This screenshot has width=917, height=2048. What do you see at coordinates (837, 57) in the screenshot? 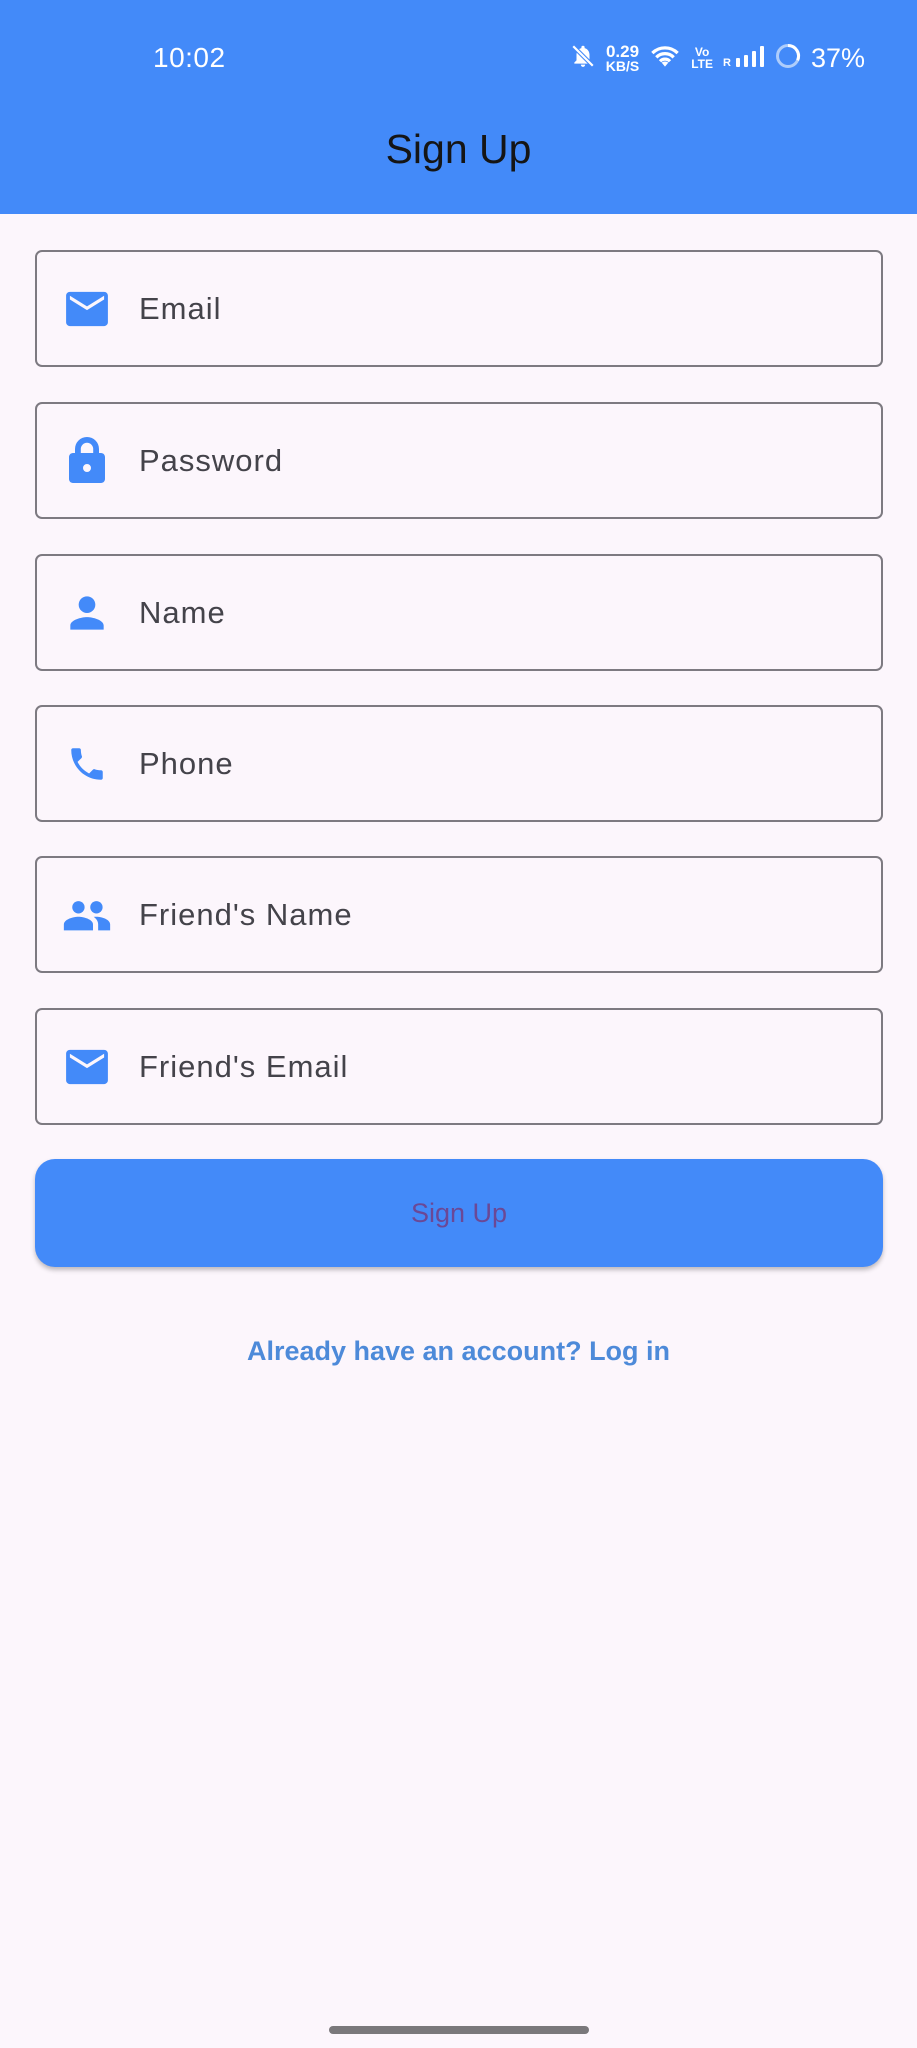
I see `battery-percent: 37%` at bounding box center [837, 57].